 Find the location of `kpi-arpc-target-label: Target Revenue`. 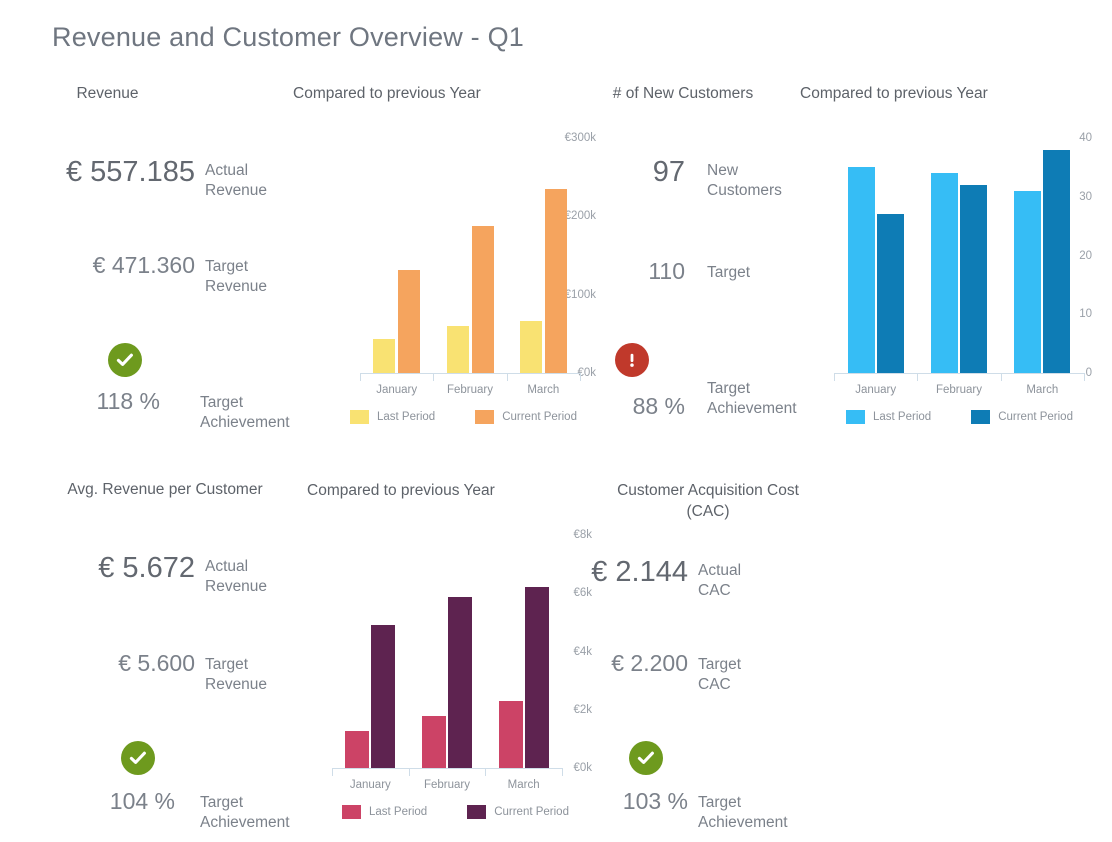

kpi-arpc-target-label: Target Revenue is located at coordinates (236, 674).